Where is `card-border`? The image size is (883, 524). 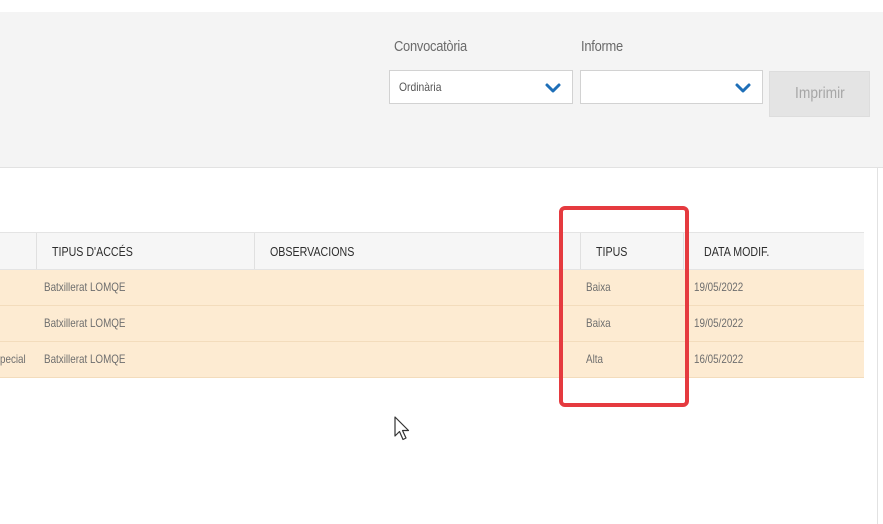
card-border is located at coordinates (877, 346).